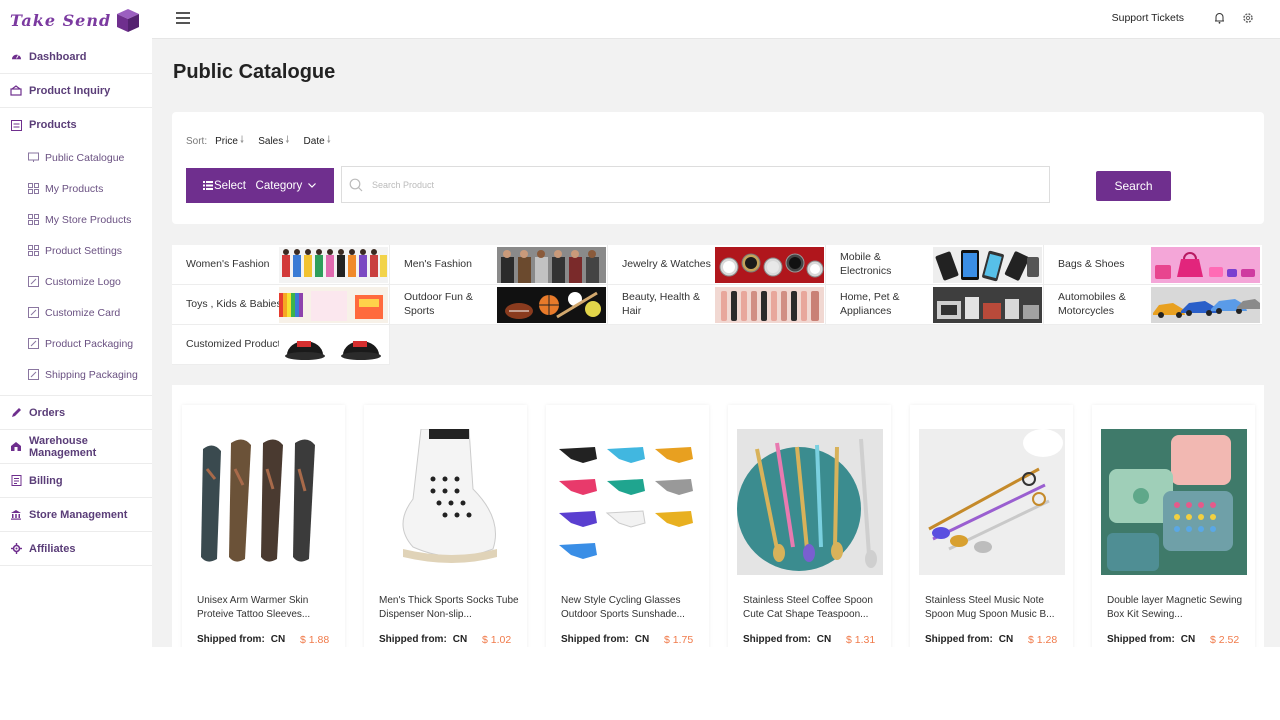 The width and height of the screenshot is (1280, 720). I want to click on sidebar-item-dashboard: Dashboard, so click(76, 57).